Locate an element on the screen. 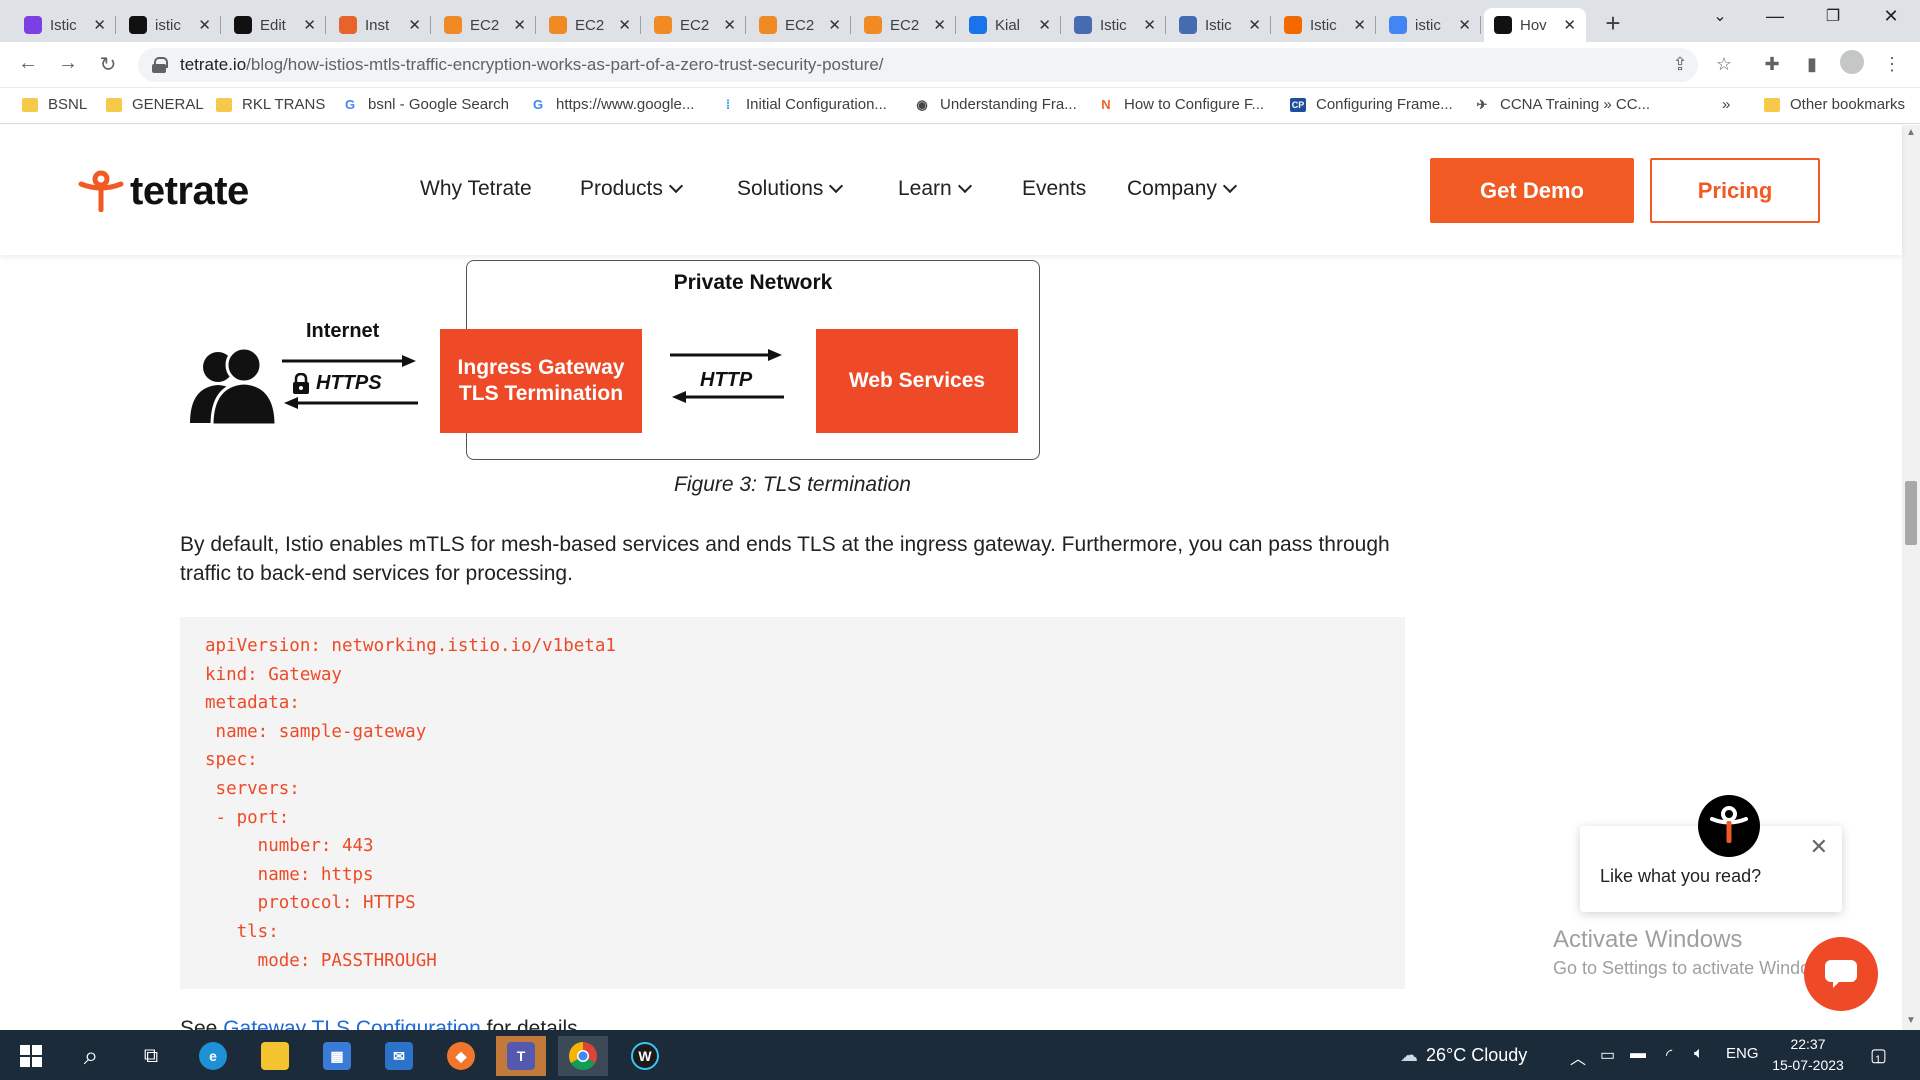 Image resolution: width=1920 pixels, height=1080 pixels. webex-icon: W is located at coordinates (645, 1056).